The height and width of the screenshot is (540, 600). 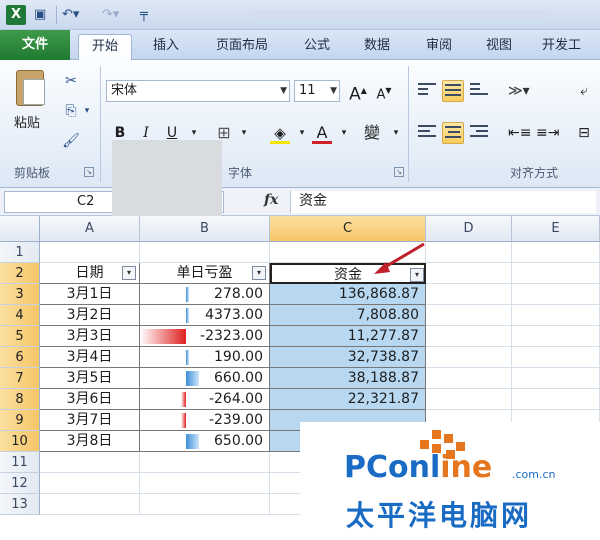 What do you see at coordinates (71, 141) in the screenshot?
I see `format-painter-icon: 🖌` at bounding box center [71, 141].